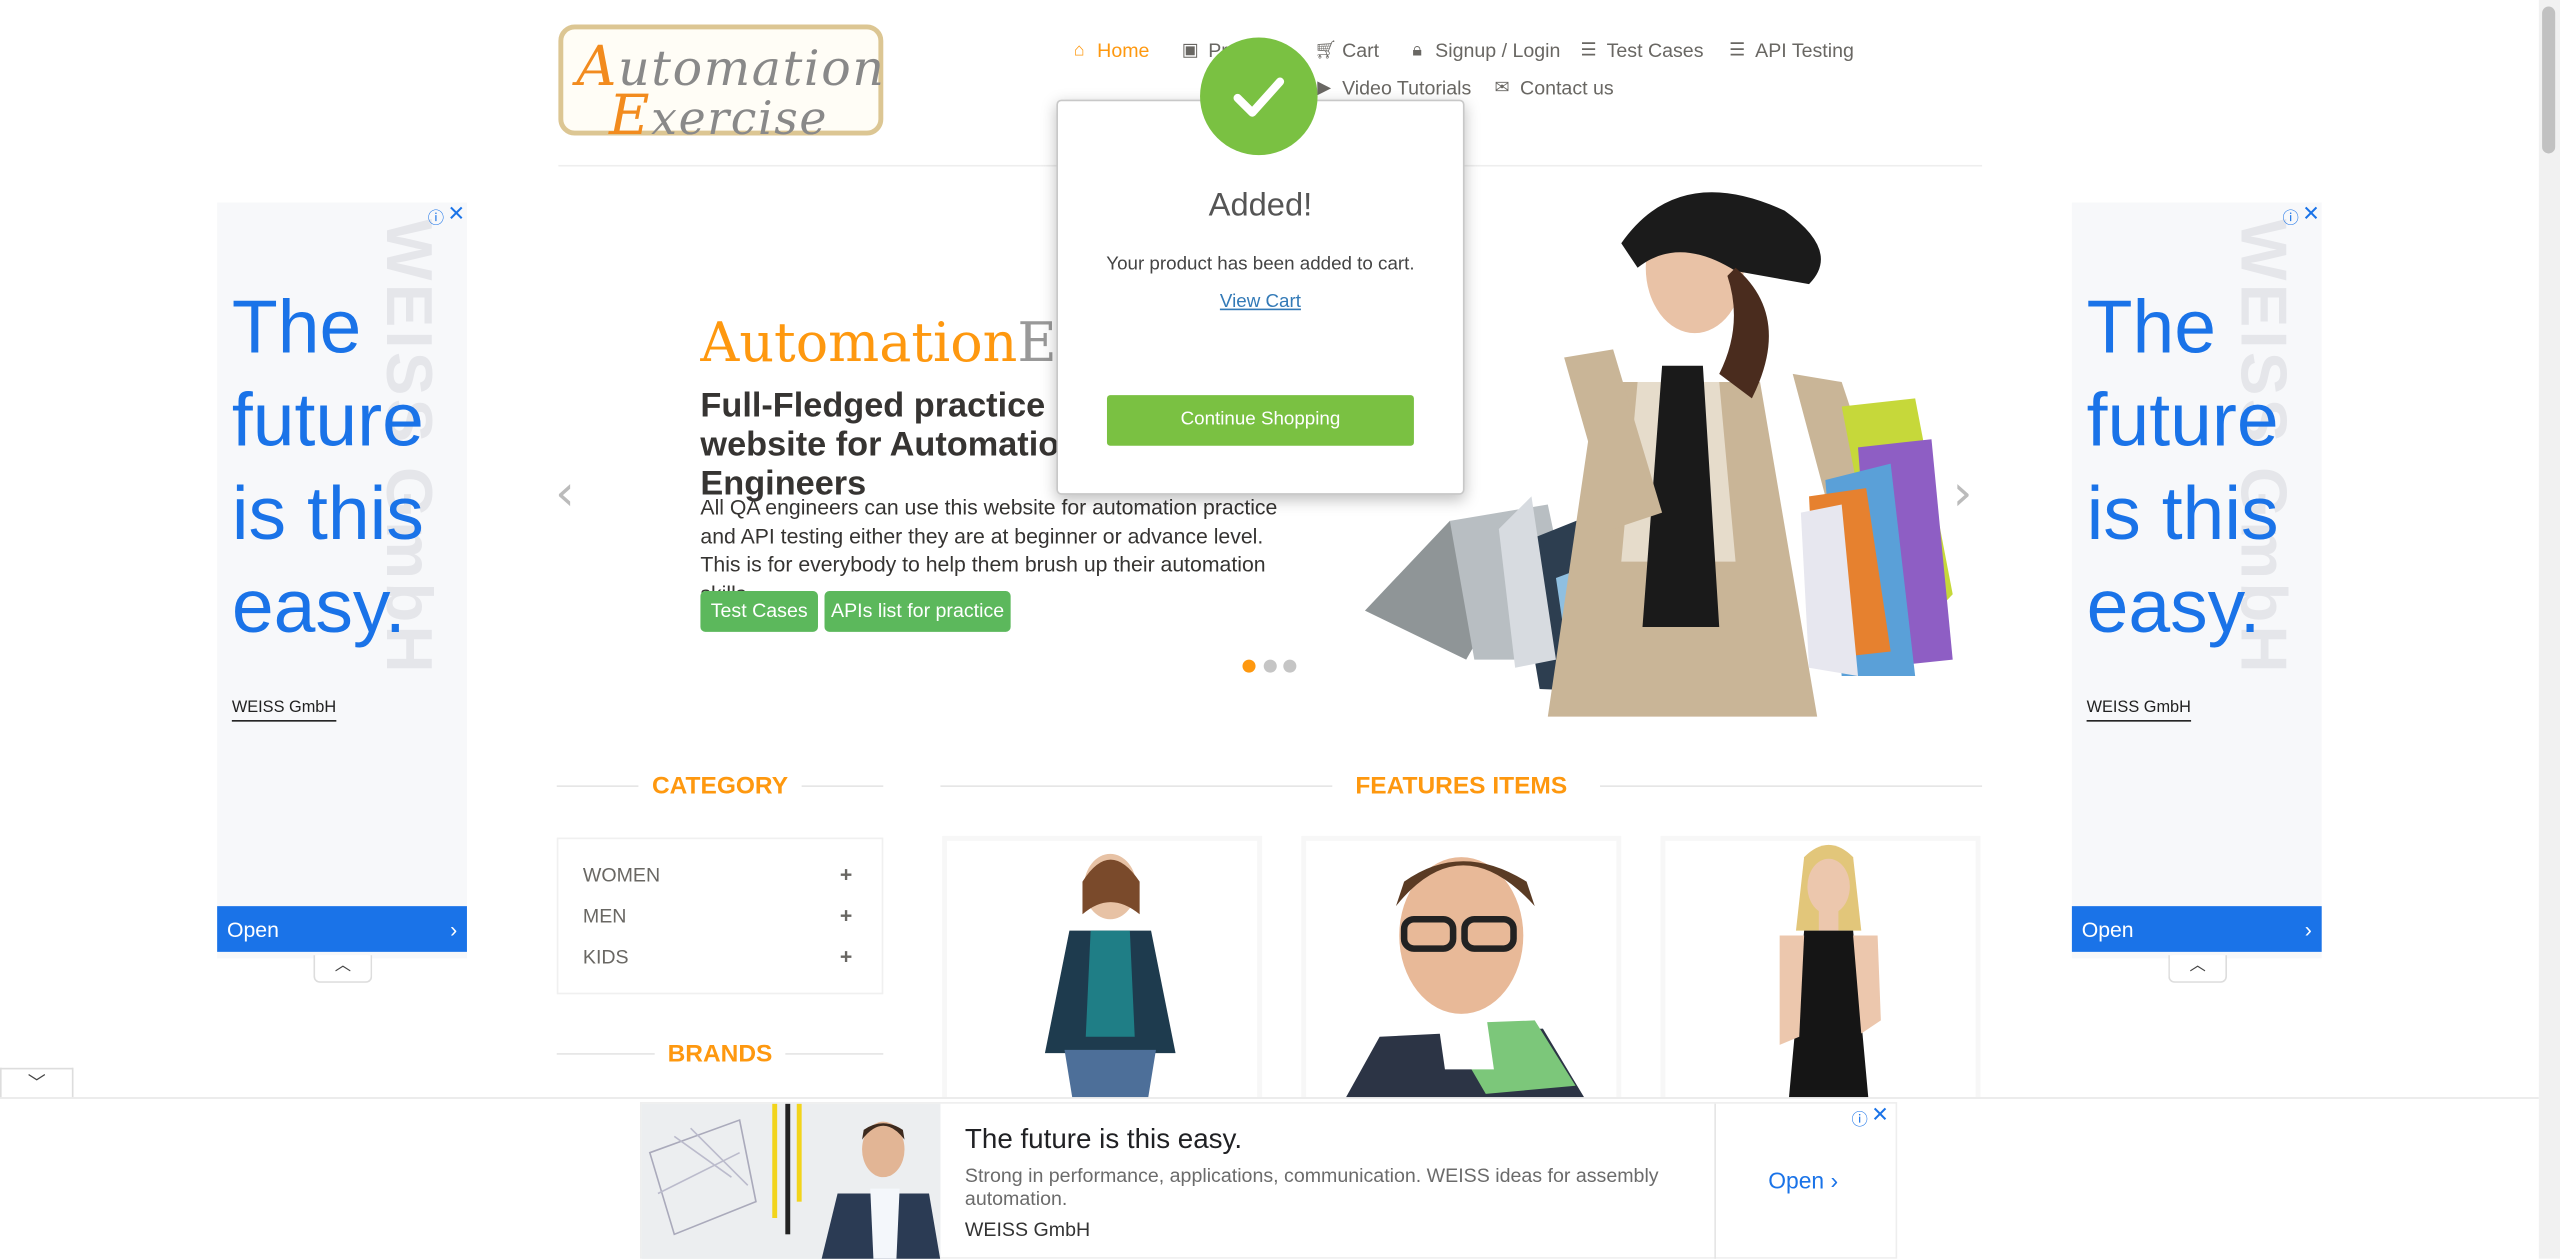 The image size is (2560, 1259). I want to click on cart-icon: 🛒︎, so click(1326, 50).